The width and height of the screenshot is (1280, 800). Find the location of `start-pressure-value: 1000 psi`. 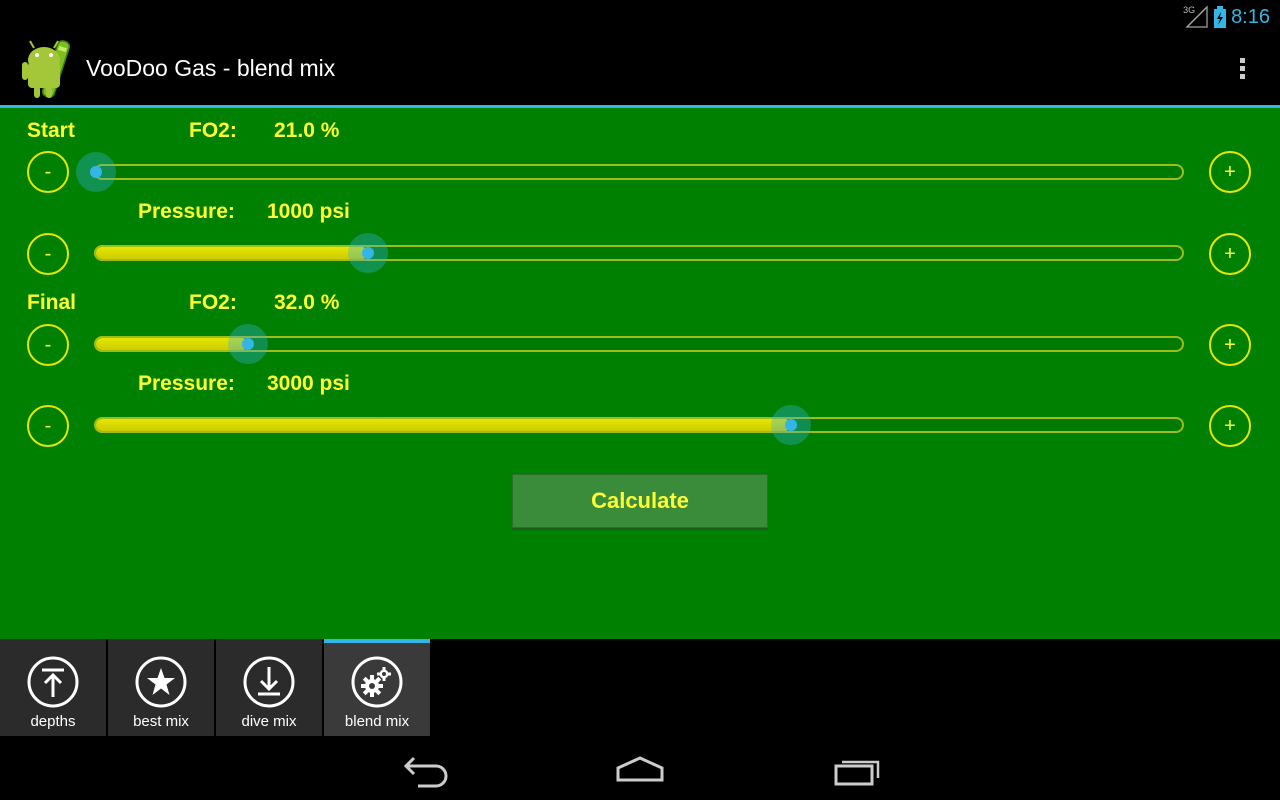

start-pressure-value: 1000 psi is located at coordinates (308, 211).